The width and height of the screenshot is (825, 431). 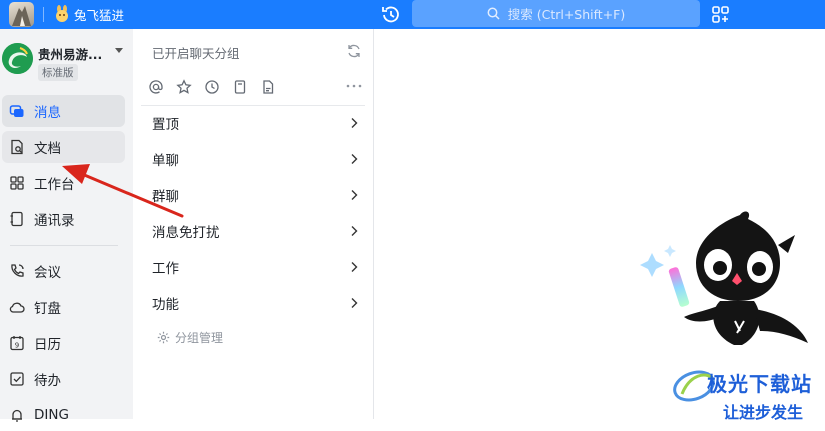 What do you see at coordinates (47, 345) in the screenshot?
I see `nav-label: 日历` at bounding box center [47, 345].